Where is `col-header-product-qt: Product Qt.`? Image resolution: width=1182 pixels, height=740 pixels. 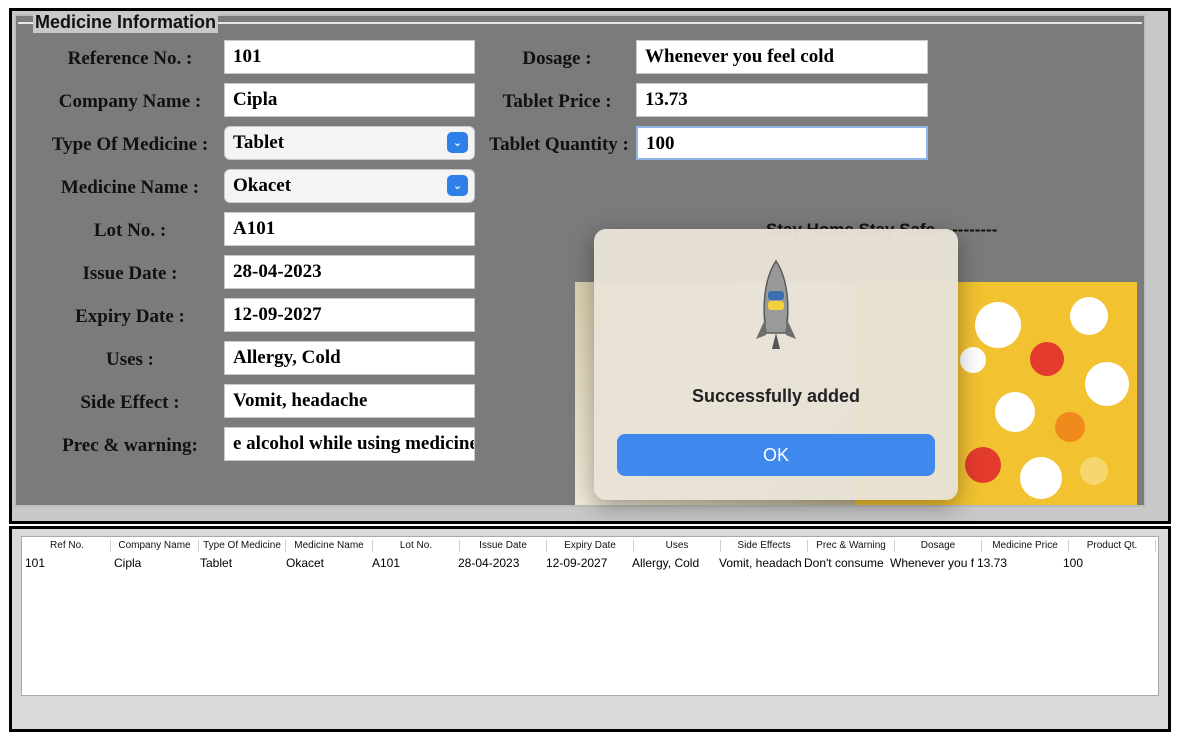
col-header-product-qt: Product Qt. is located at coordinates (1112, 546).